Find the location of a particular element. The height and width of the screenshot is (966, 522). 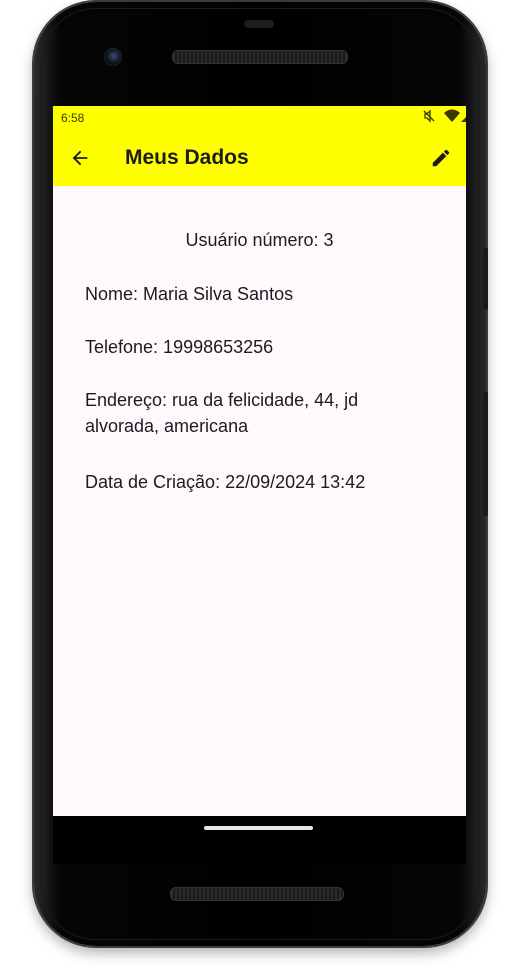

page-title: Meus Dados is located at coordinates (187, 157).